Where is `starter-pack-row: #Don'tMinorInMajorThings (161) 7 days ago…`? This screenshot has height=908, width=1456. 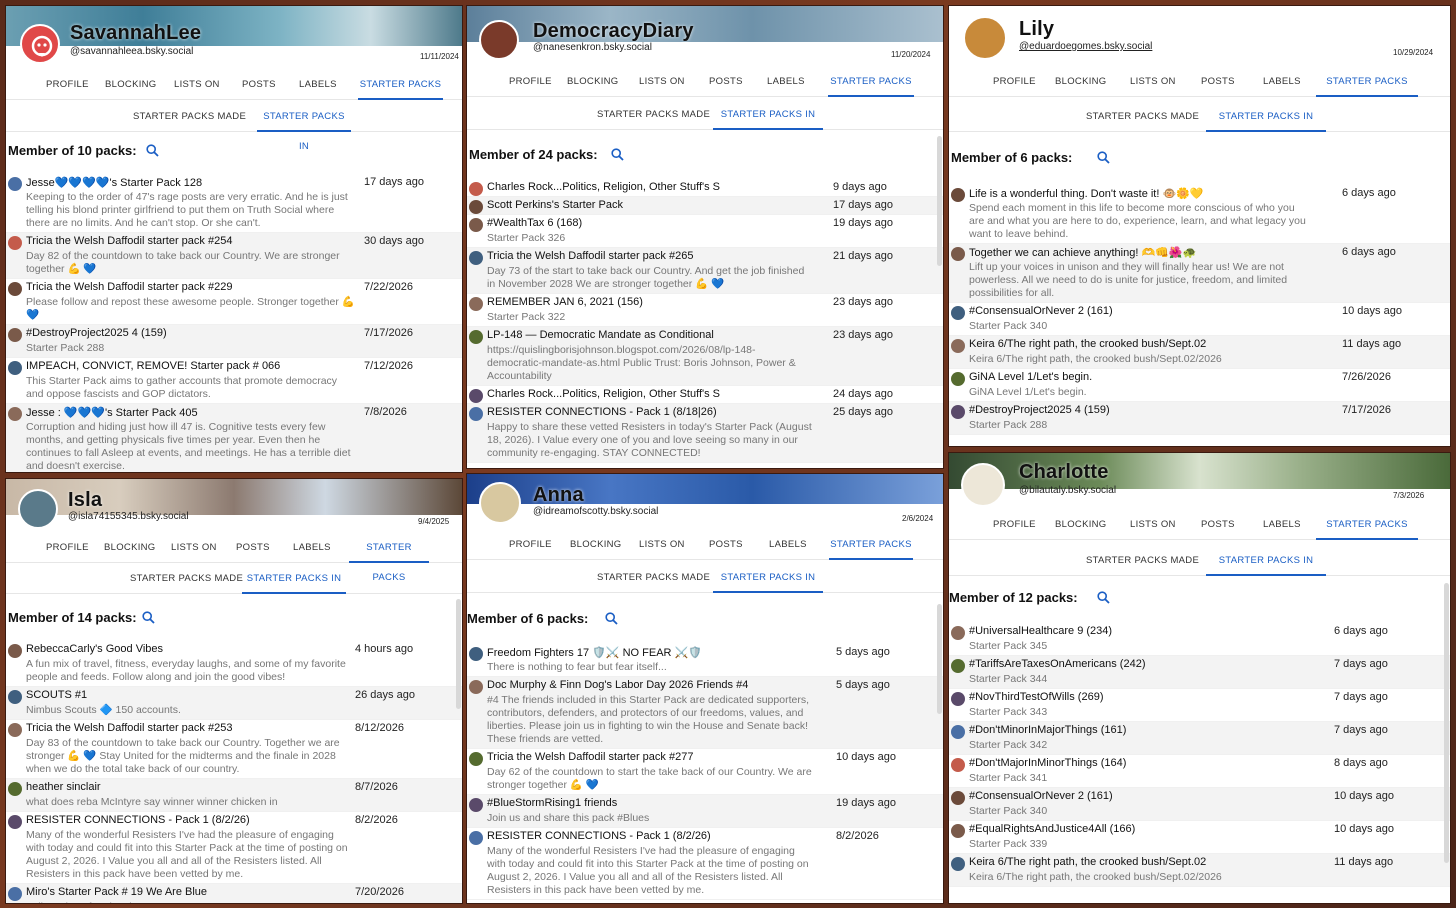 starter-pack-row: #Don'tMinorInMajorThings (161) 7 days ago… is located at coordinates (1199, 738).